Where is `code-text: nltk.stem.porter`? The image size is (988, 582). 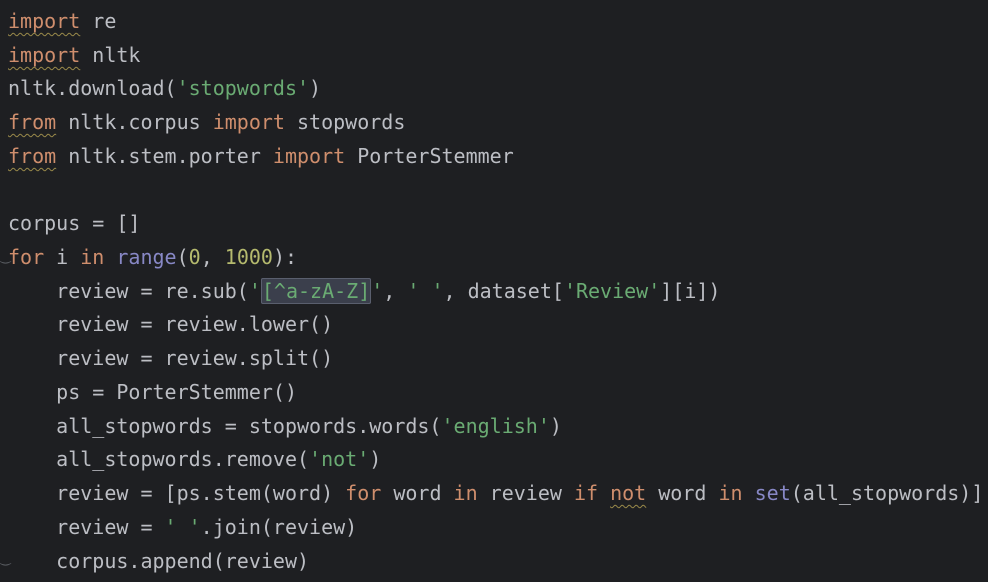
code-text: nltk.stem.porter is located at coordinates (164, 156).